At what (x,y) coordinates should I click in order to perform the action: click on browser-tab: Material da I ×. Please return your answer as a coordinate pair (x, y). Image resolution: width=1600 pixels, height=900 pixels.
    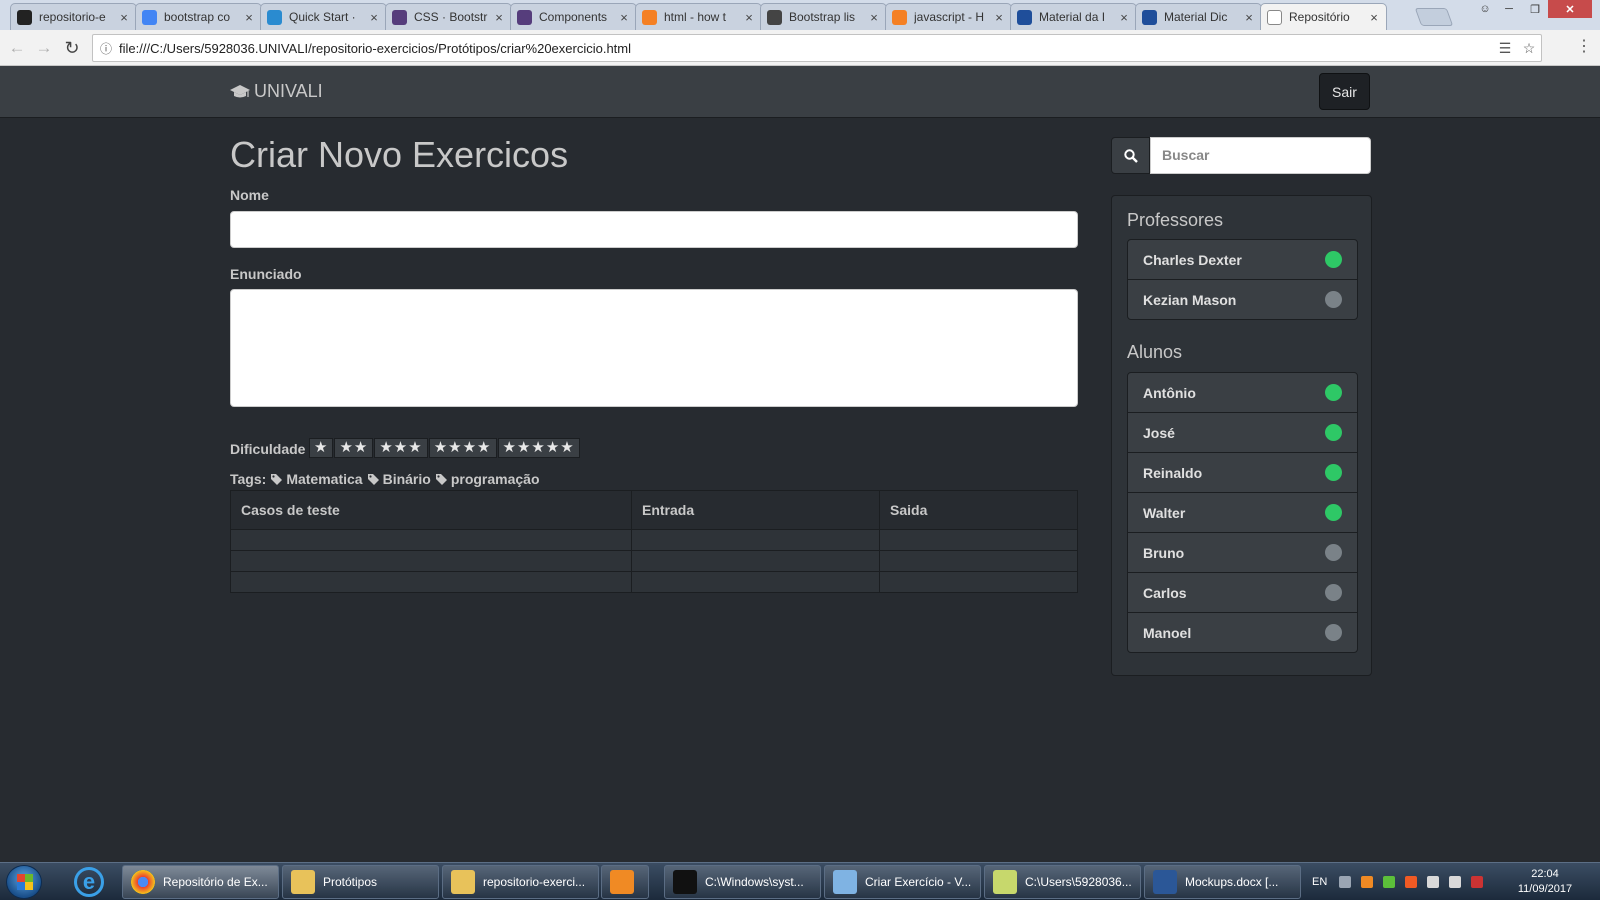
    Looking at the image, I should click on (1073, 16).